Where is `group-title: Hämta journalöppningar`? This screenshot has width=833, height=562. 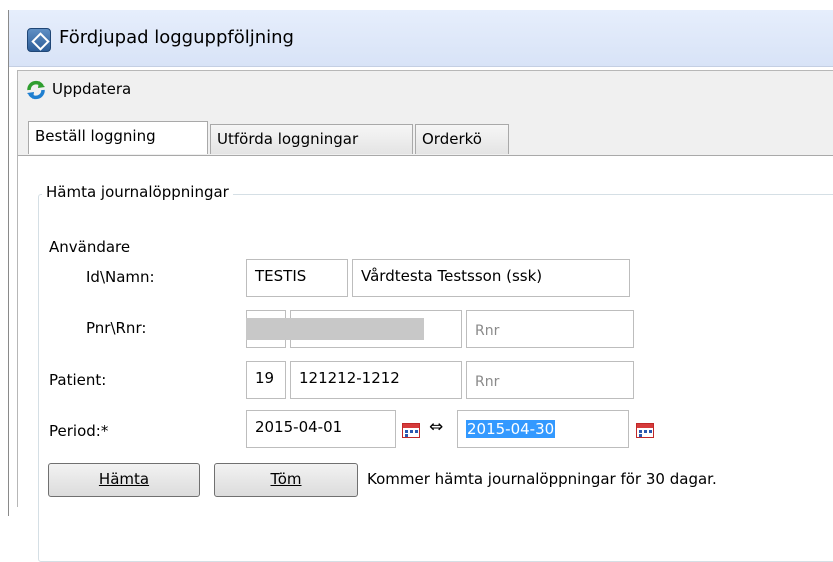 group-title: Hämta journalöppningar is located at coordinates (137, 192).